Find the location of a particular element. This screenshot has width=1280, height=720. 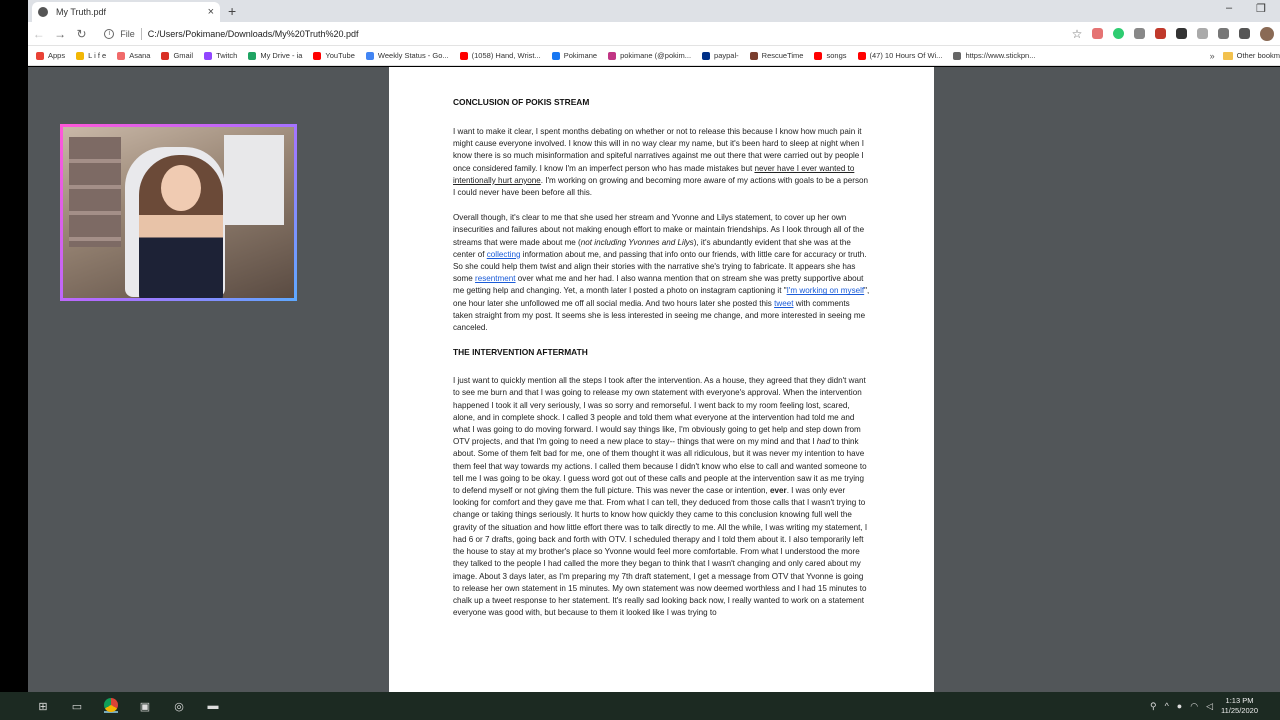

bookmark-item: paypal- is located at coordinates (720, 55).